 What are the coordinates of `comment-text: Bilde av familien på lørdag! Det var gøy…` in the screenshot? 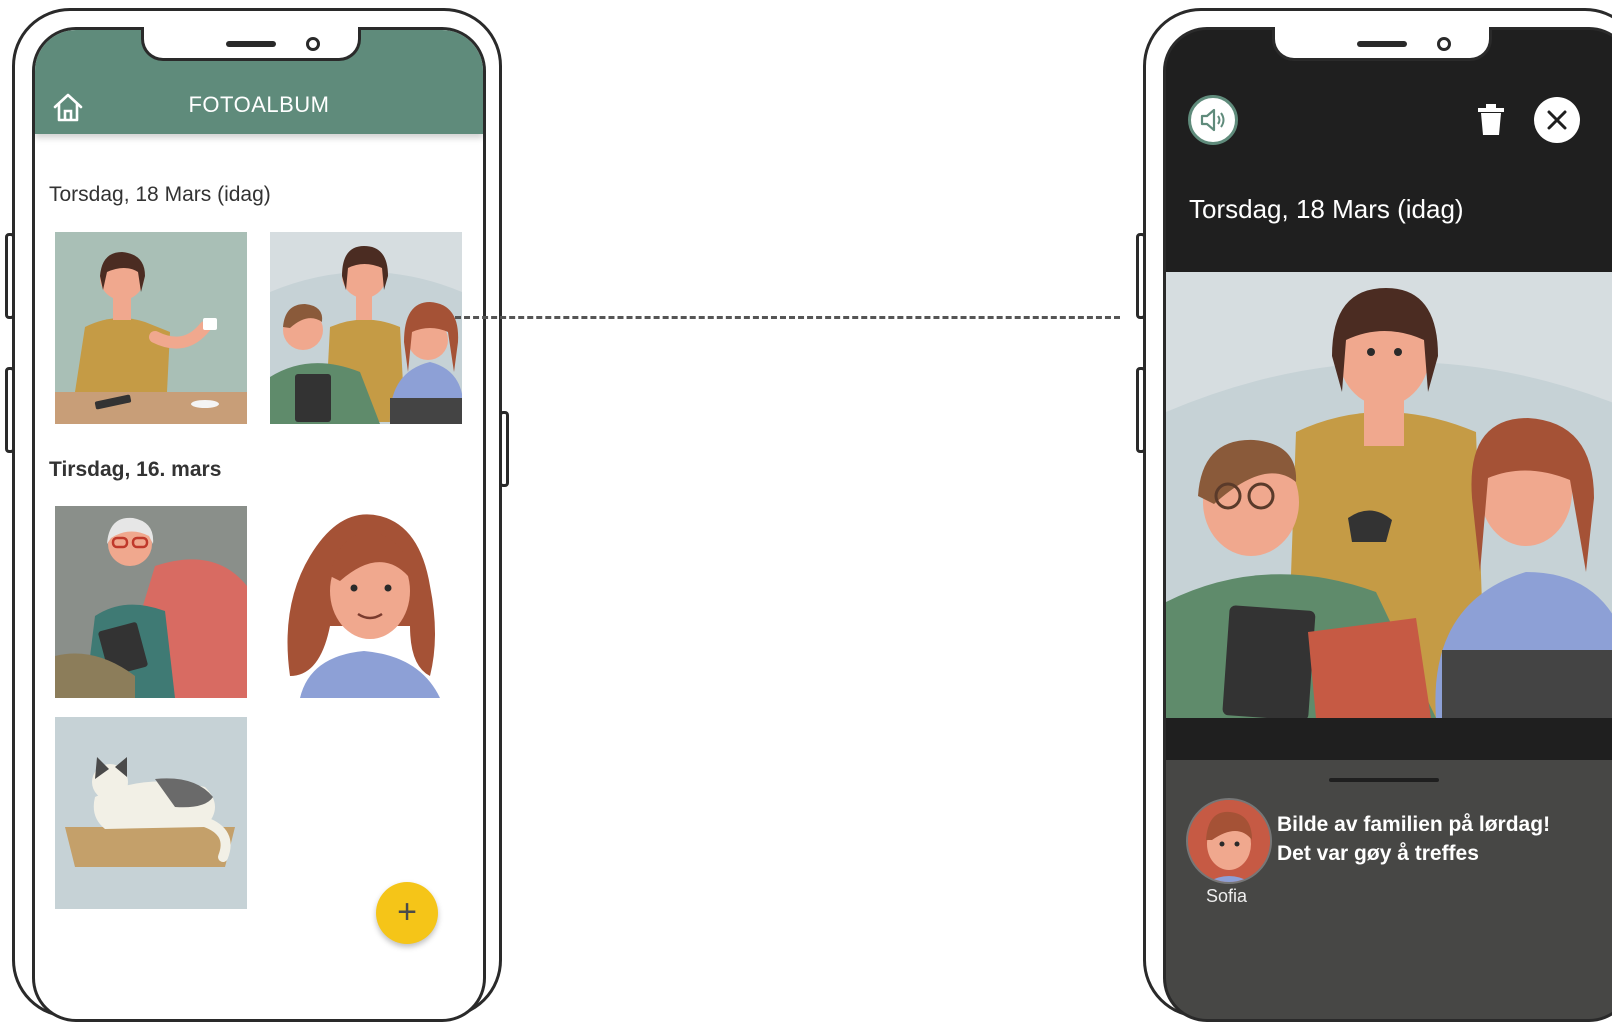 It's located at (1444, 839).